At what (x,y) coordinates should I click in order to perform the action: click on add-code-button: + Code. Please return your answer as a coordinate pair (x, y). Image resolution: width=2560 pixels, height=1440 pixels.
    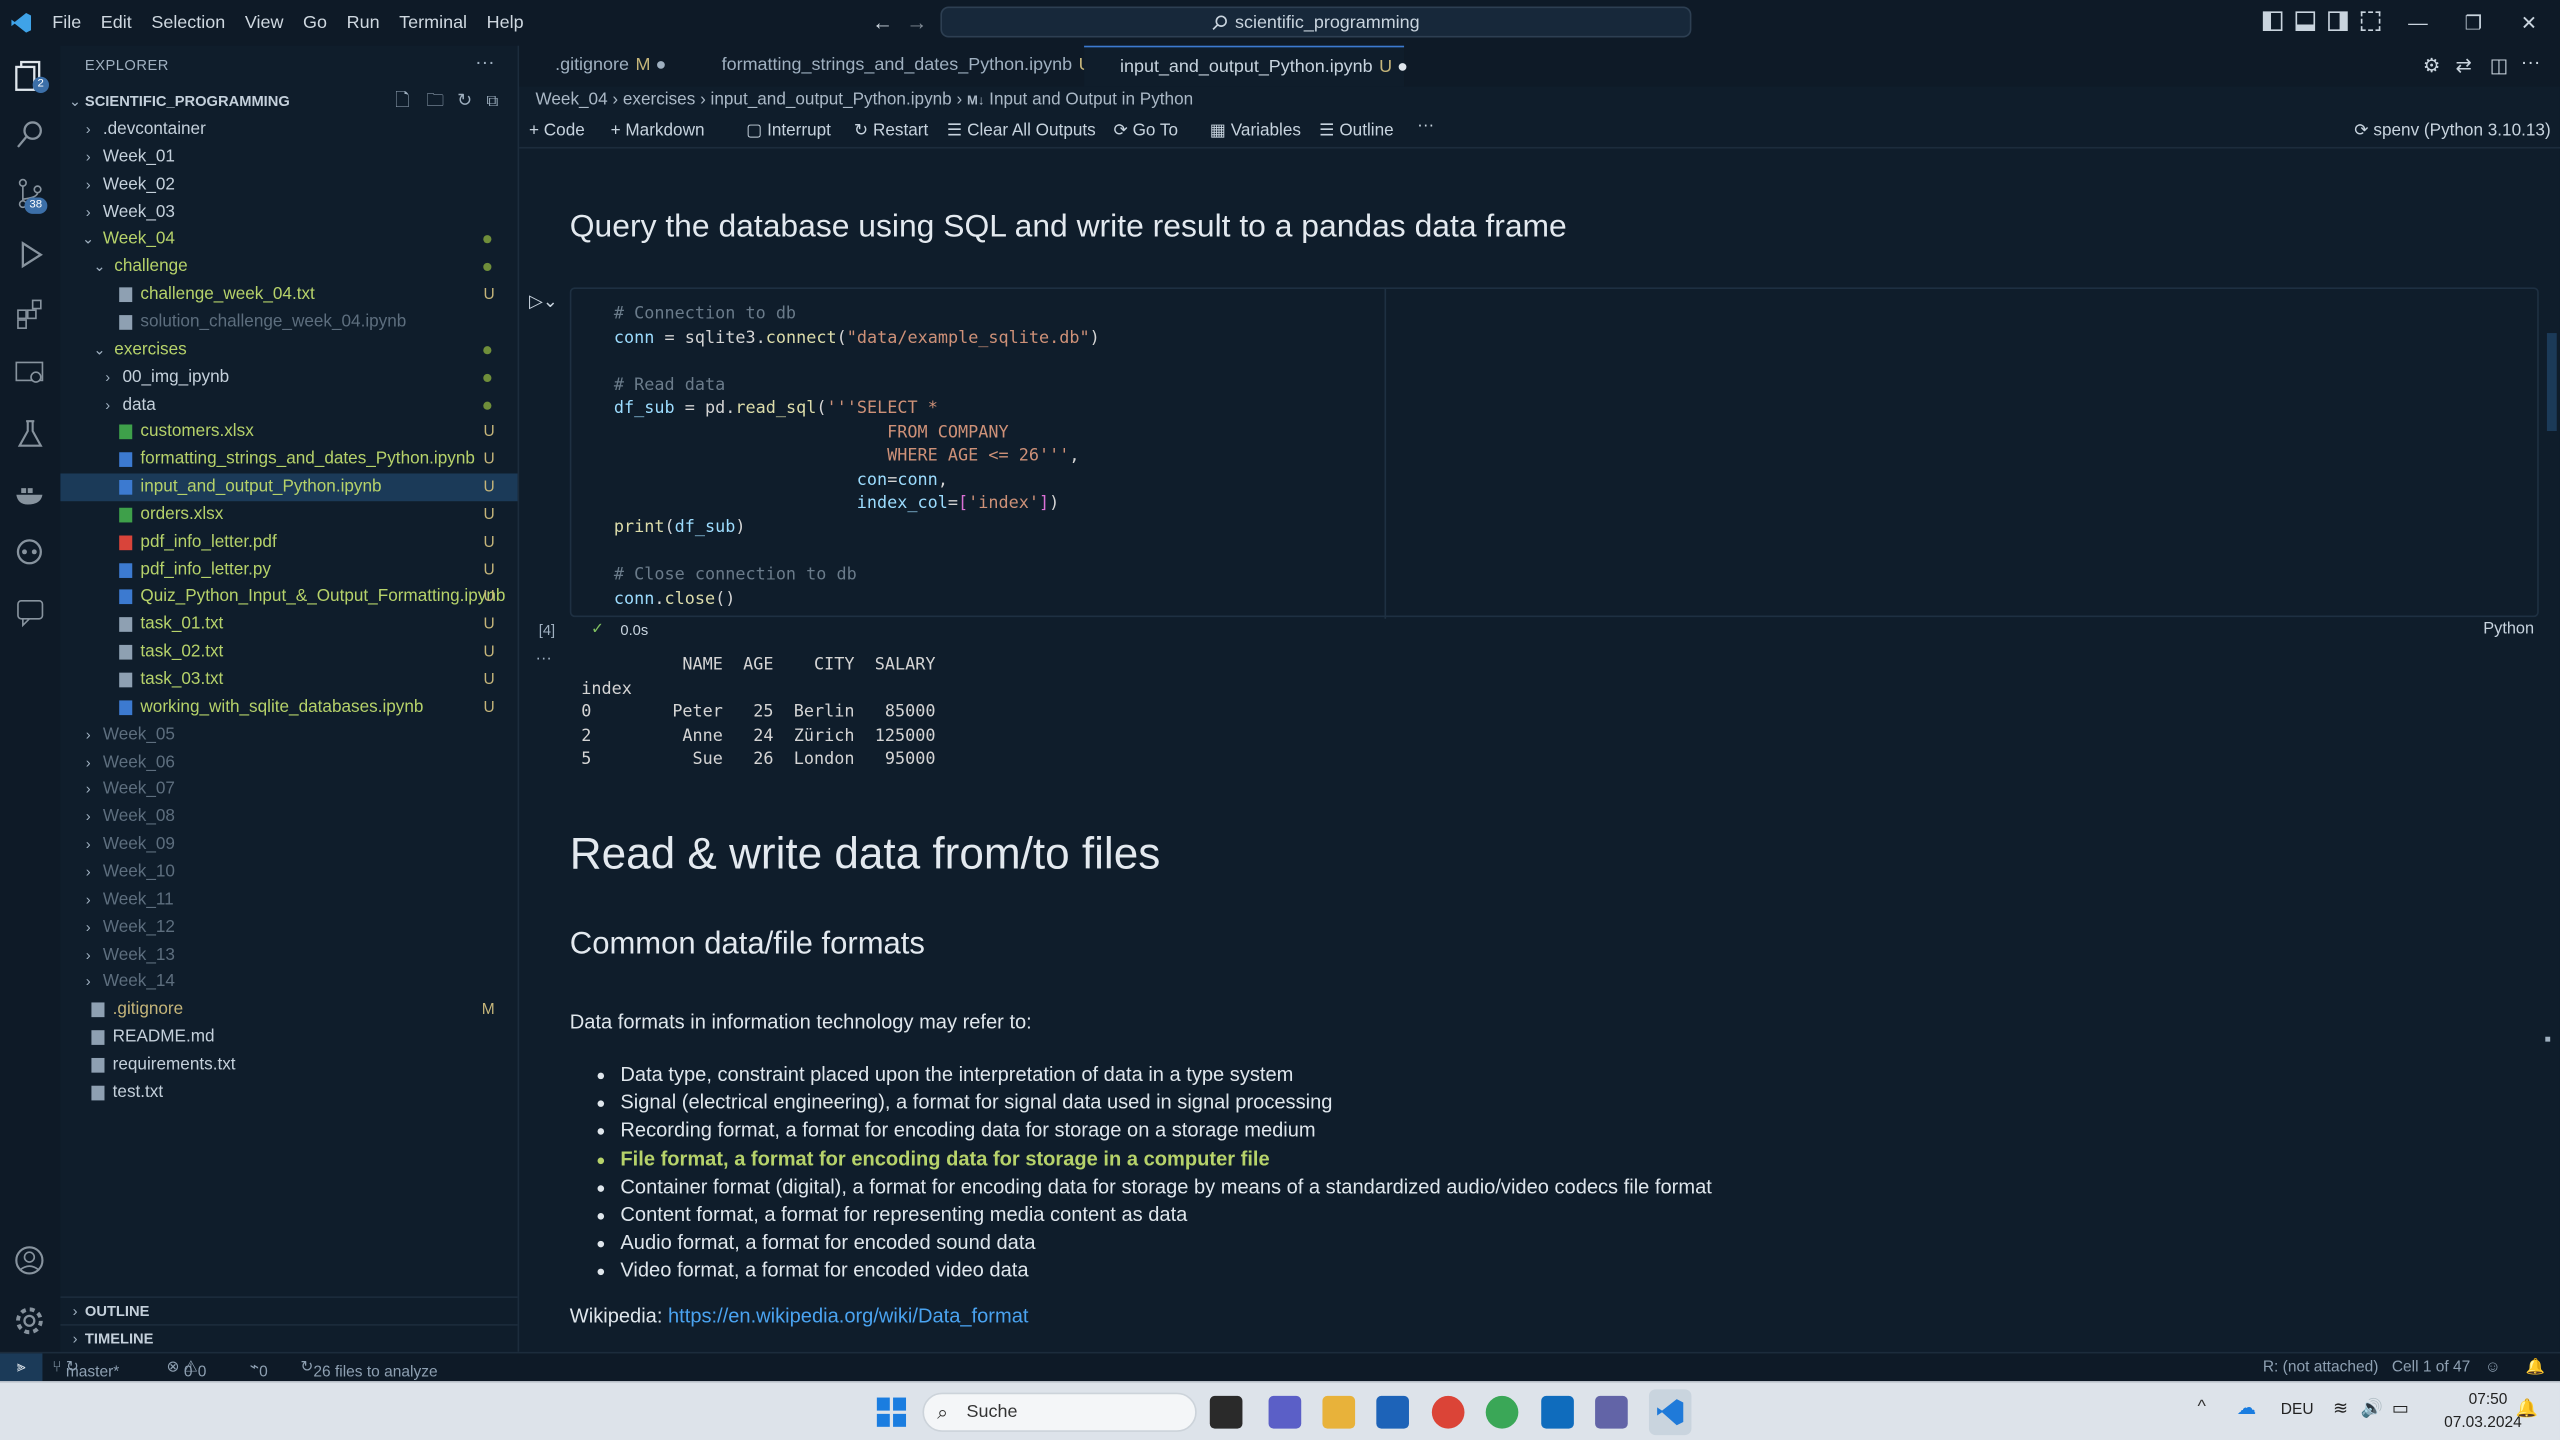
    Looking at the image, I should click on (557, 131).